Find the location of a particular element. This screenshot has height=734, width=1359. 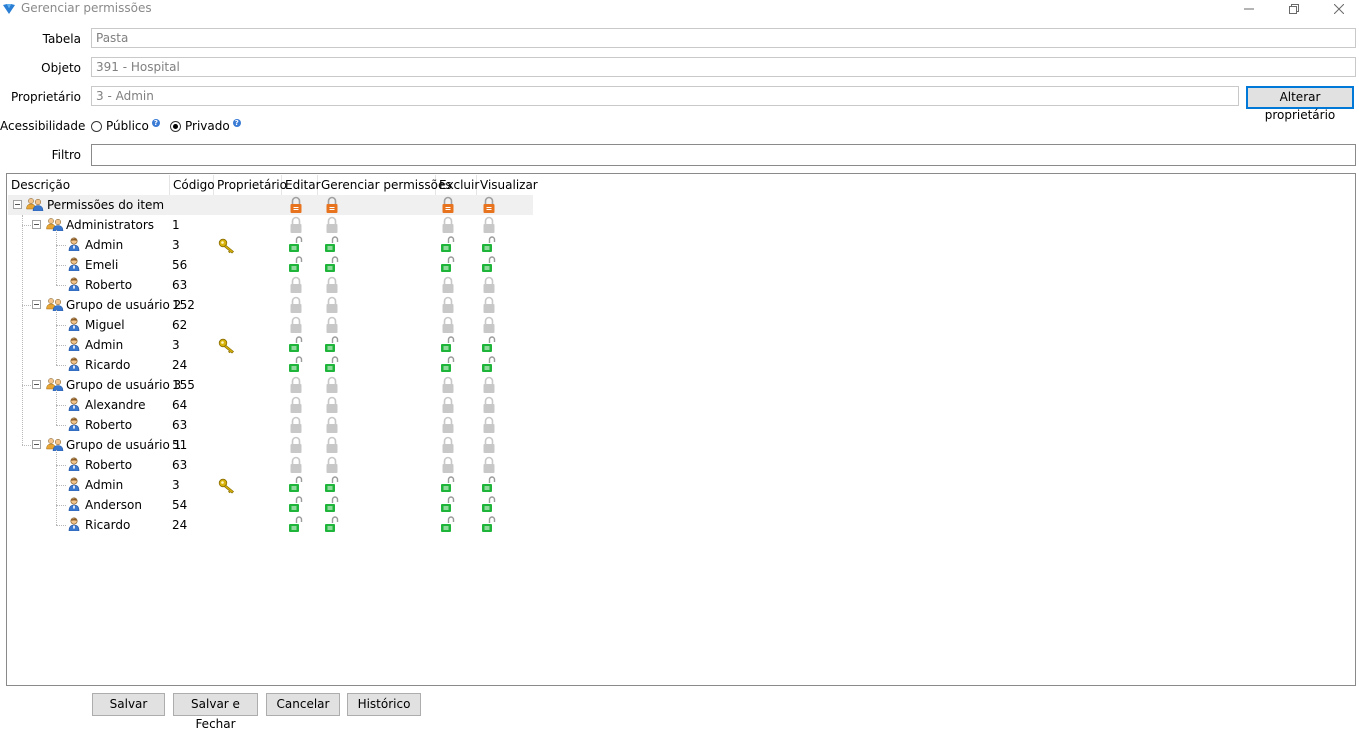

tree-row-group: Administrators 1 is located at coordinates (270, 225).